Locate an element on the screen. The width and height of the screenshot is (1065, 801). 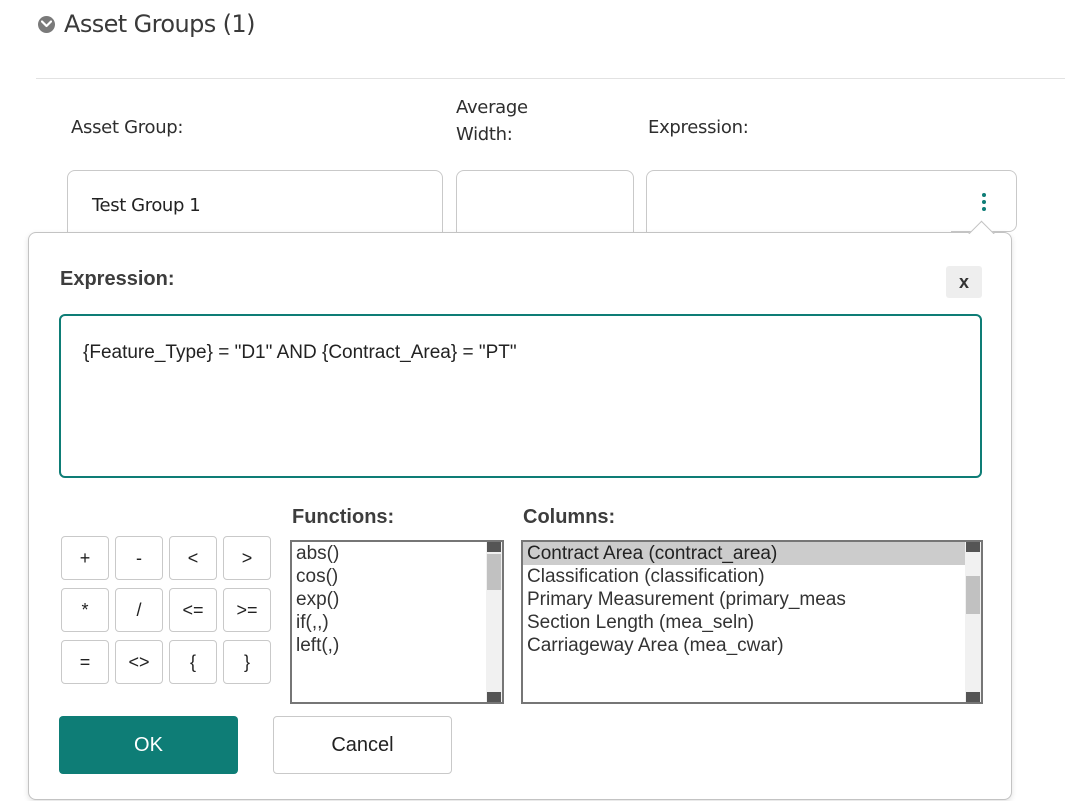
column-item: Carriageway Area (mea_cwar) is located at coordinates (752, 645).